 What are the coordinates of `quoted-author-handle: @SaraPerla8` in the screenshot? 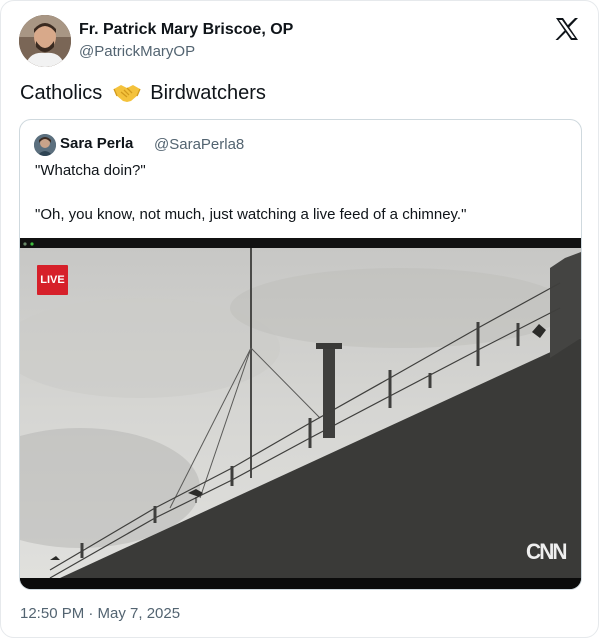 It's located at (199, 144).